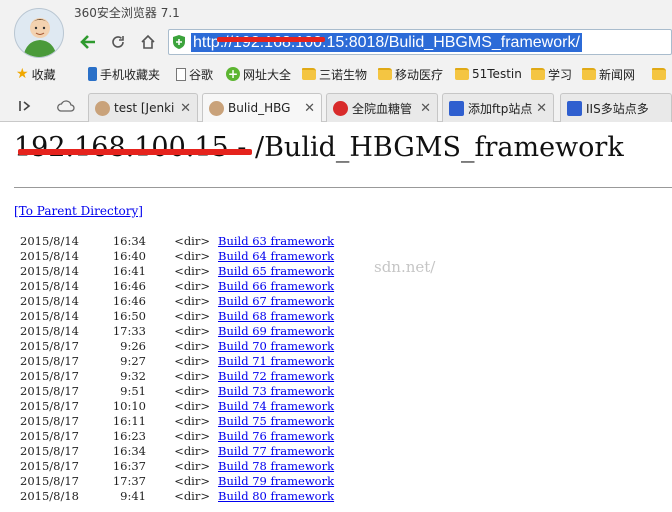 The width and height of the screenshot is (672, 512). I want to click on entry-name-link: Build 65 framework, so click(276, 271).